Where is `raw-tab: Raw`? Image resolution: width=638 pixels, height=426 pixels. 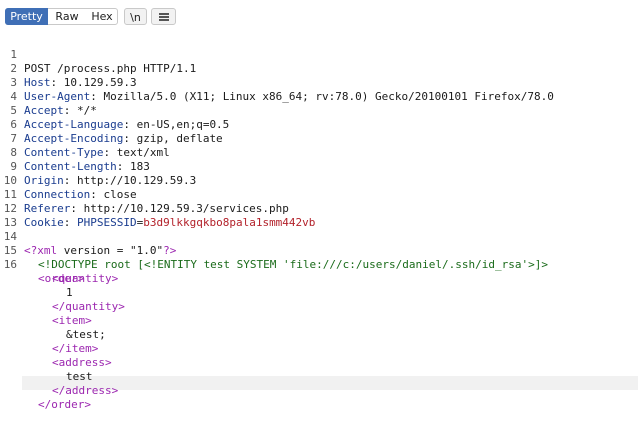
raw-tab: Raw is located at coordinates (67, 16).